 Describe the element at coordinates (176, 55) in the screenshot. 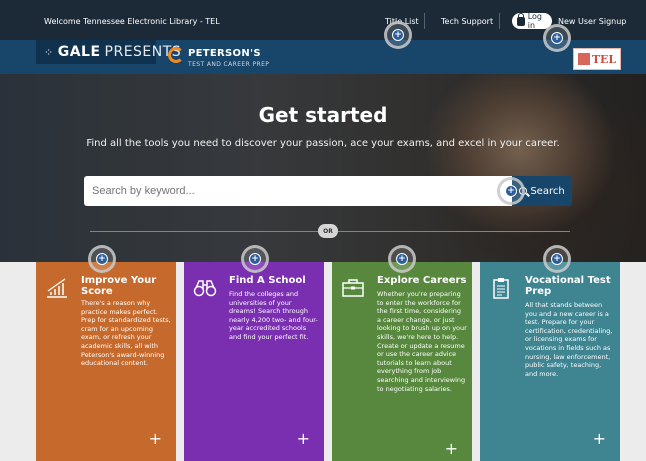

I see `petersons-logo-icon` at that location.